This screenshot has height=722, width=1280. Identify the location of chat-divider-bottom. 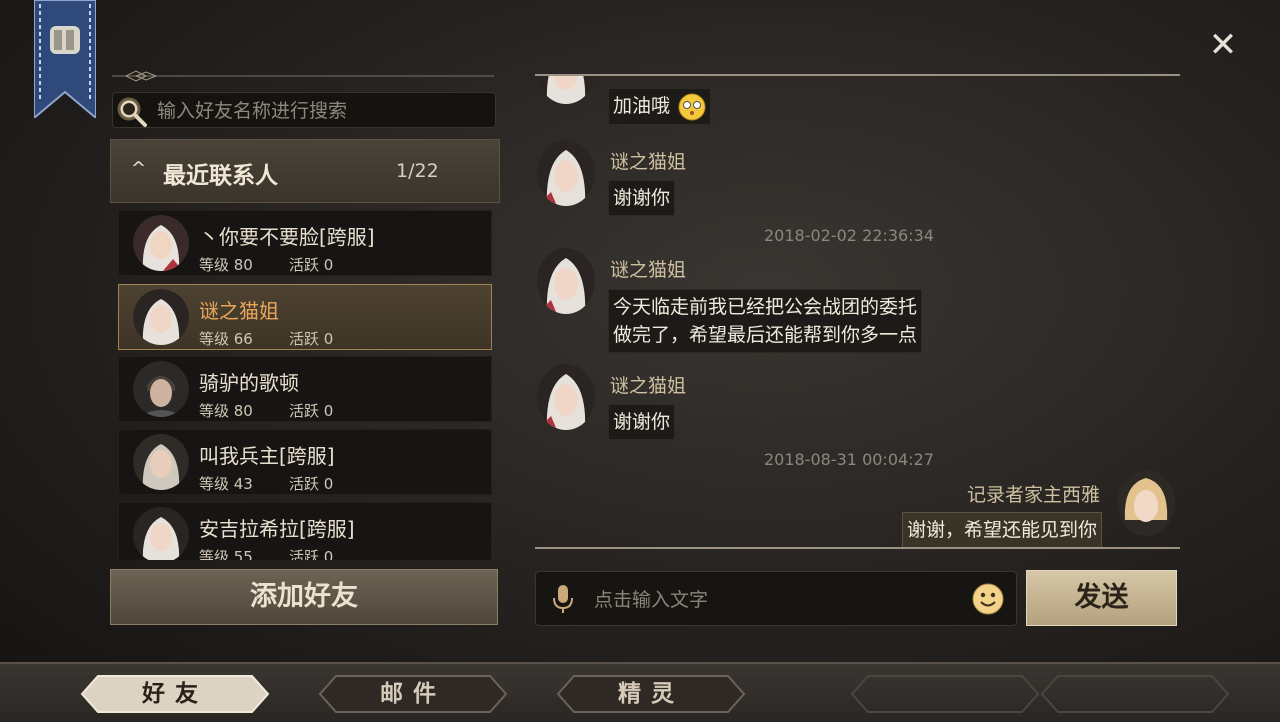
(857, 548).